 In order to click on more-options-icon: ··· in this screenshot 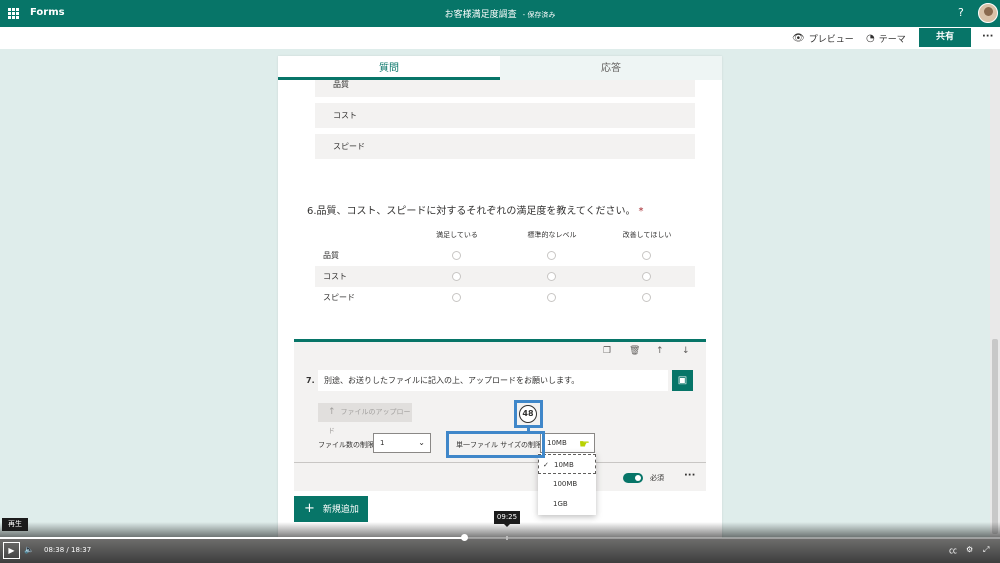, I will do `click(987, 36)`.